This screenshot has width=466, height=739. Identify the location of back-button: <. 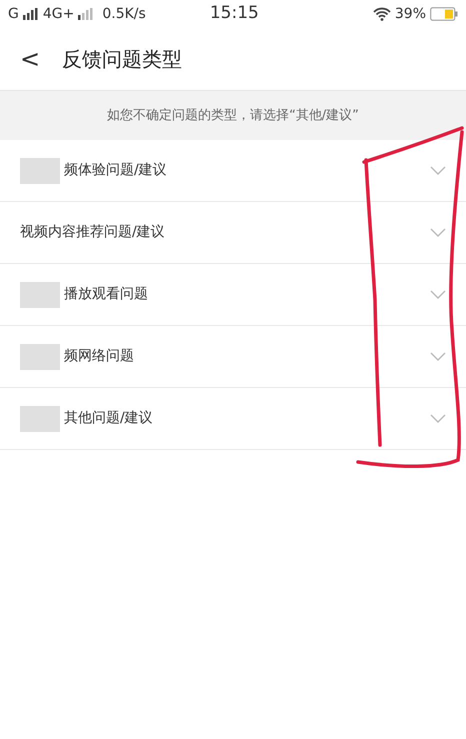
(30, 59).